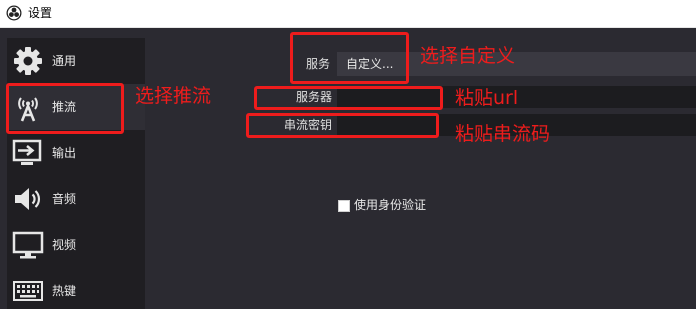 The width and height of the screenshot is (696, 314). Describe the element at coordinates (27, 152) in the screenshot. I see `output-icon` at that location.